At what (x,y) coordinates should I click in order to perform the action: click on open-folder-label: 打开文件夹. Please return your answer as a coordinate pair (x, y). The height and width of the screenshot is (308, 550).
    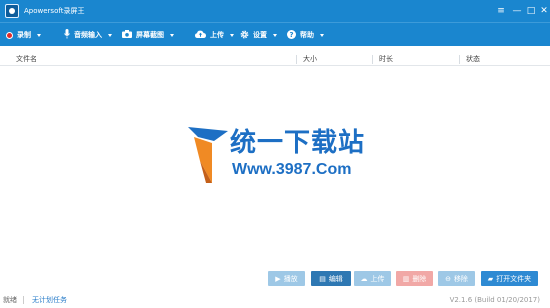
    Looking at the image, I should click on (514, 278).